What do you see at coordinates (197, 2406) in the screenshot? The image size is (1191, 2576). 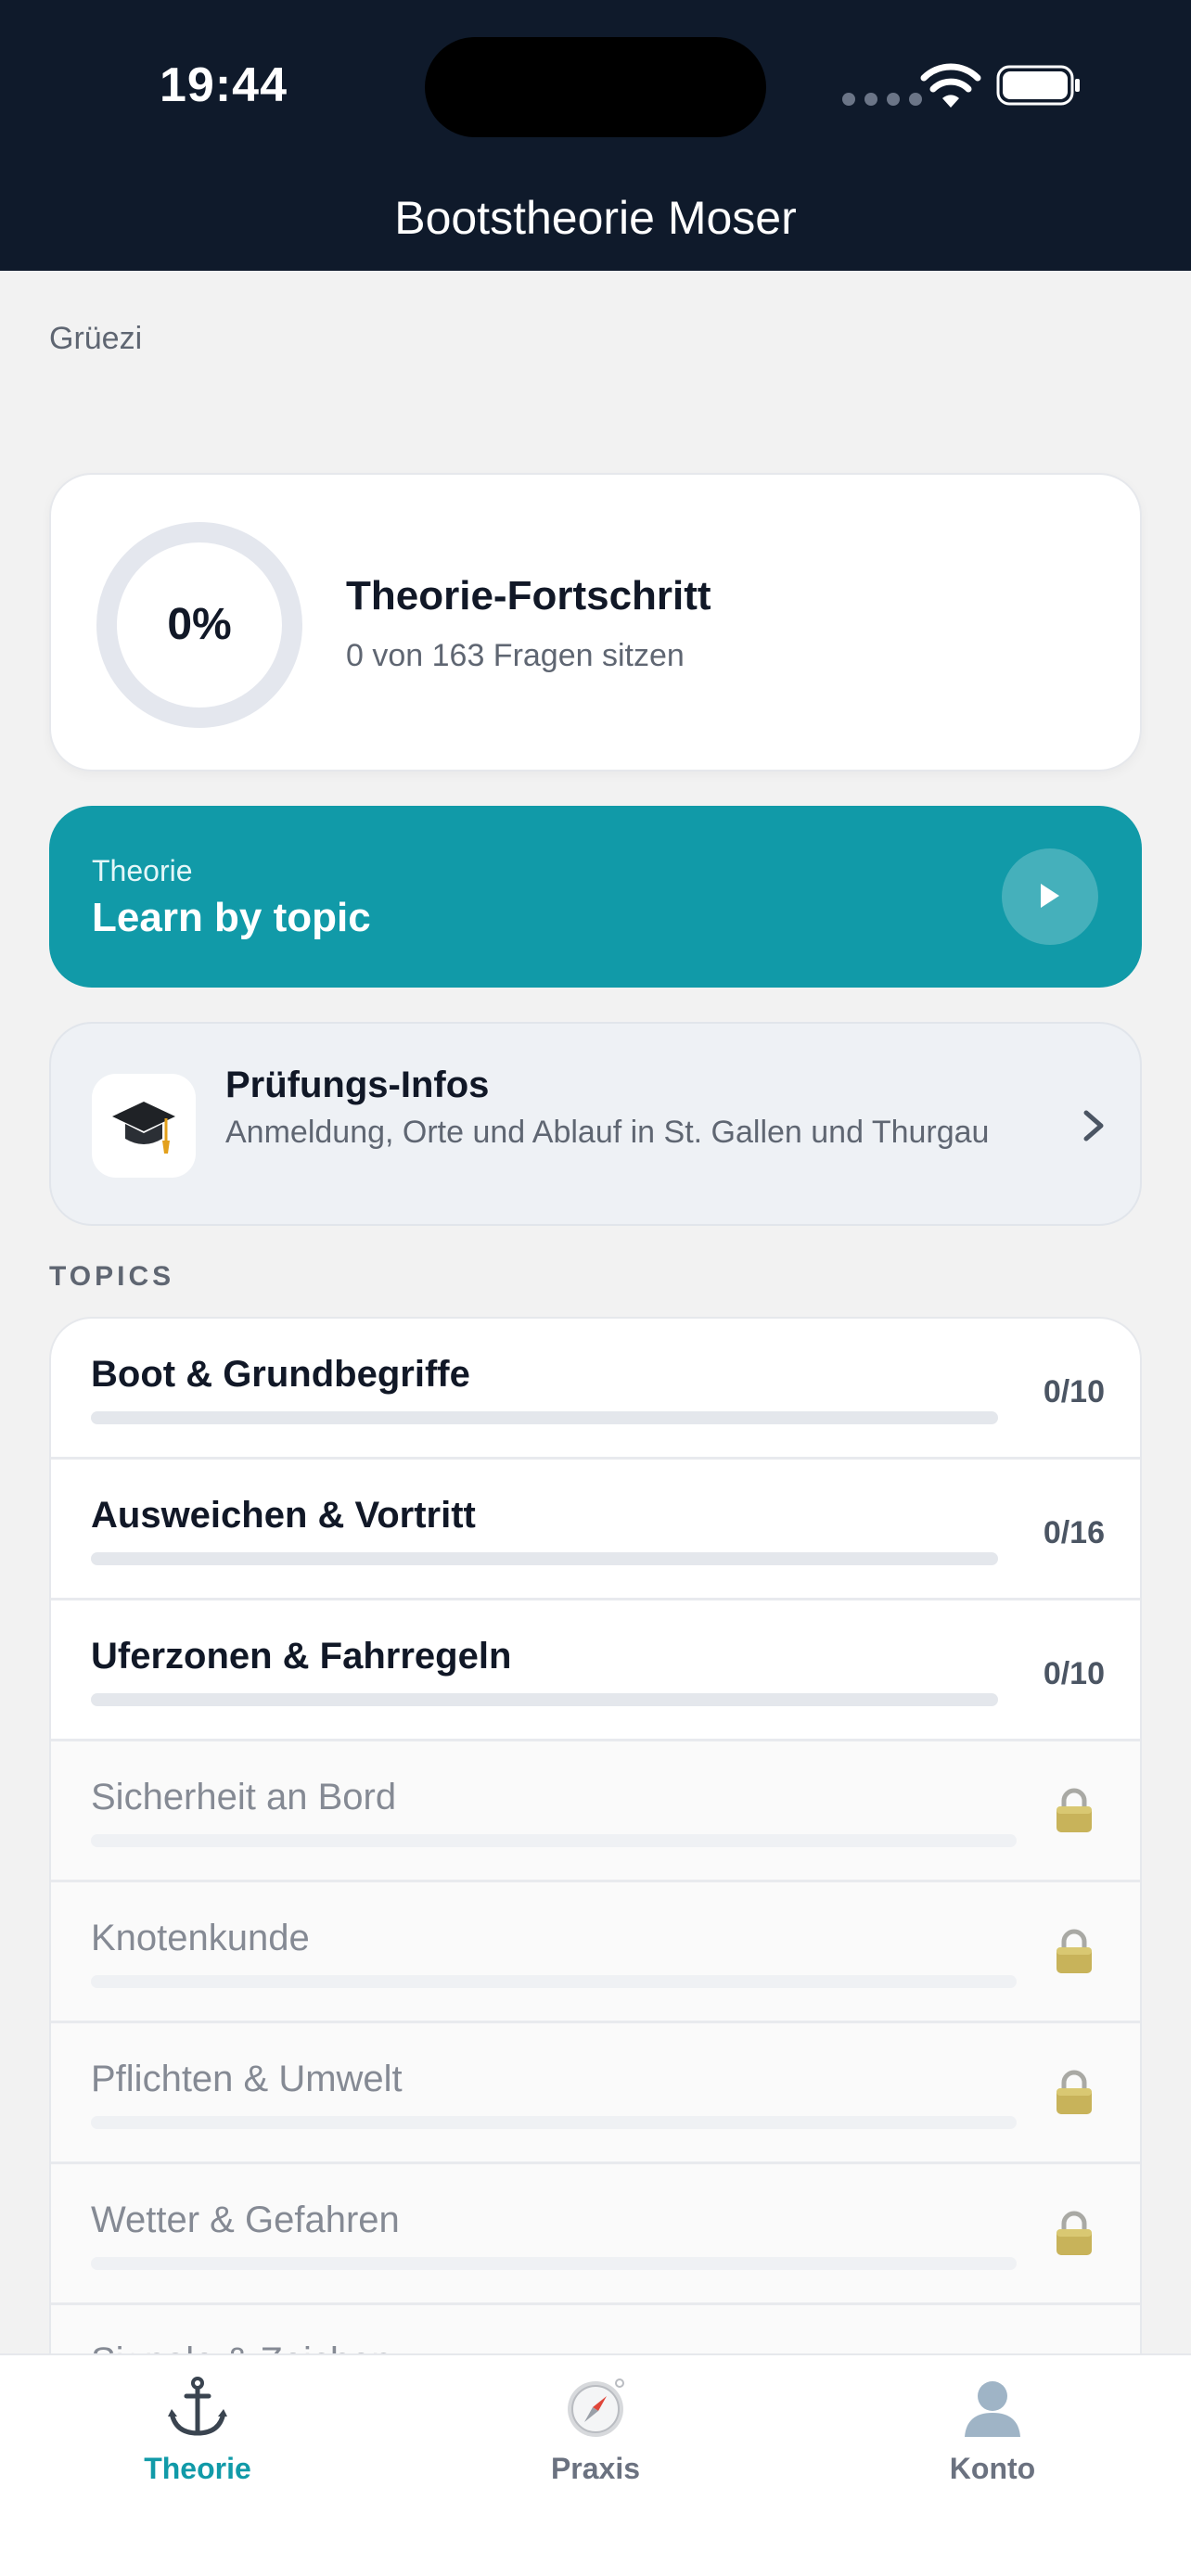 I see `anchor-icon` at bounding box center [197, 2406].